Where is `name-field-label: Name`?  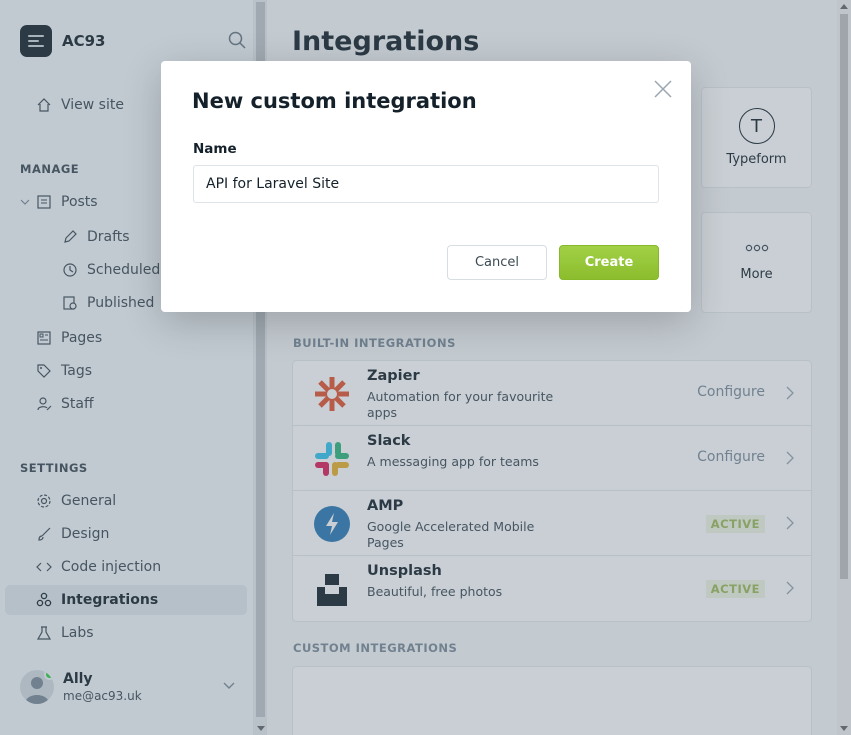
name-field-label: Name is located at coordinates (215, 149).